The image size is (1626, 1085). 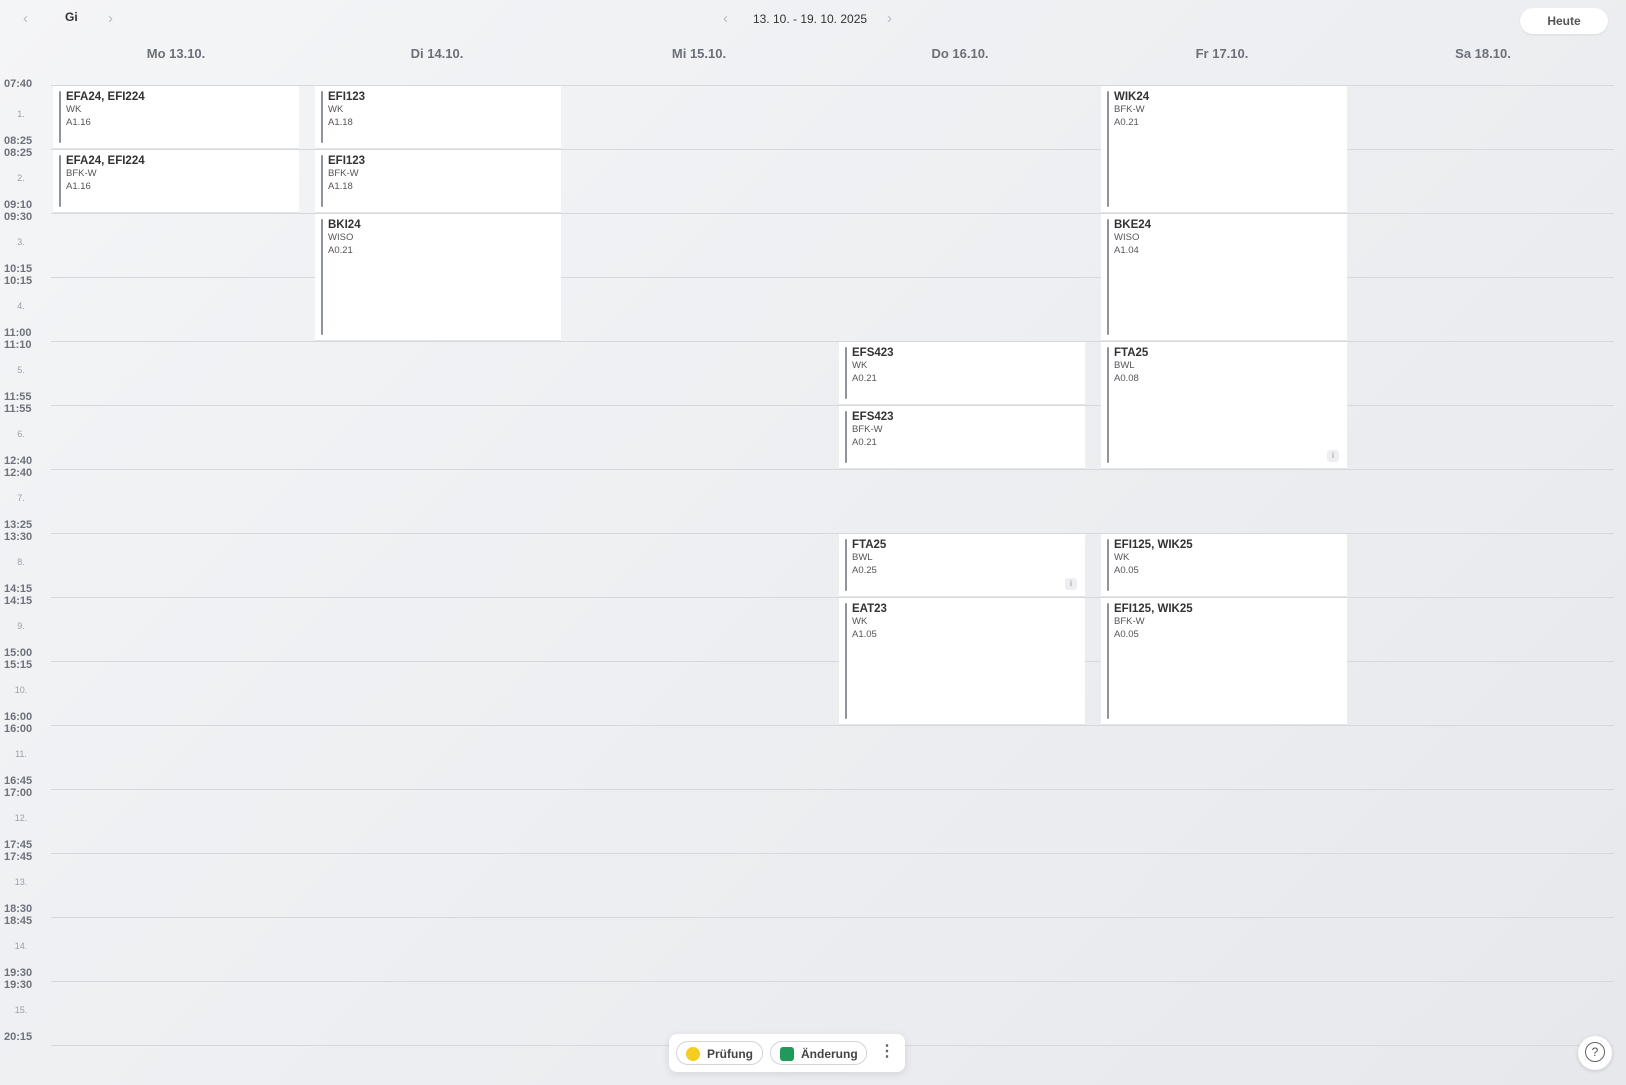 What do you see at coordinates (21, 114) in the screenshot?
I see `period-number: 1.` at bounding box center [21, 114].